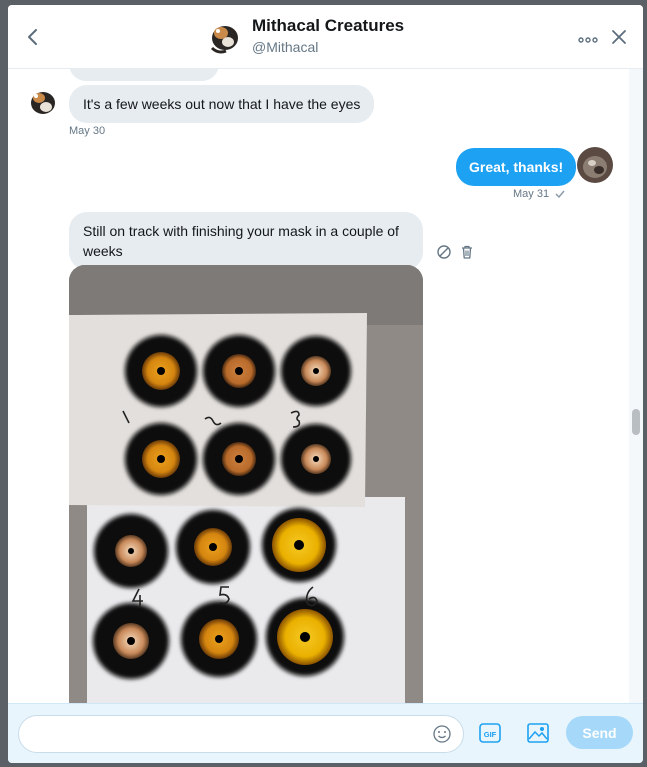 The width and height of the screenshot is (647, 767). I want to click on previous-message-bubble, so click(144, 75).